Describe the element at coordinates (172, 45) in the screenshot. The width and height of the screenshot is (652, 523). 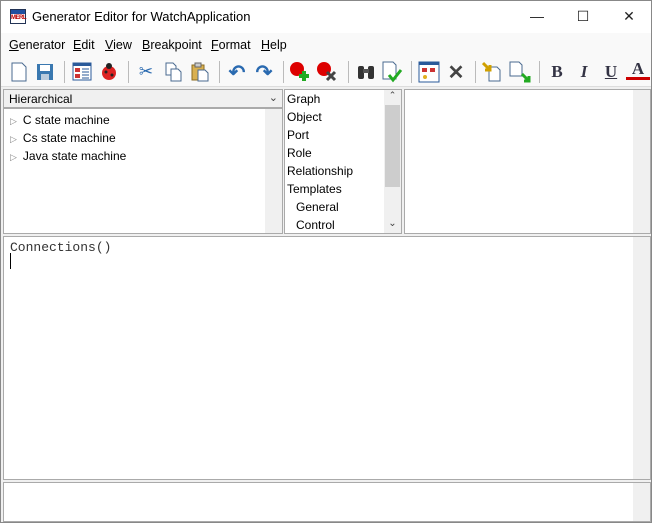
I see `menu-breakpoint: Breakpoint` at that location.